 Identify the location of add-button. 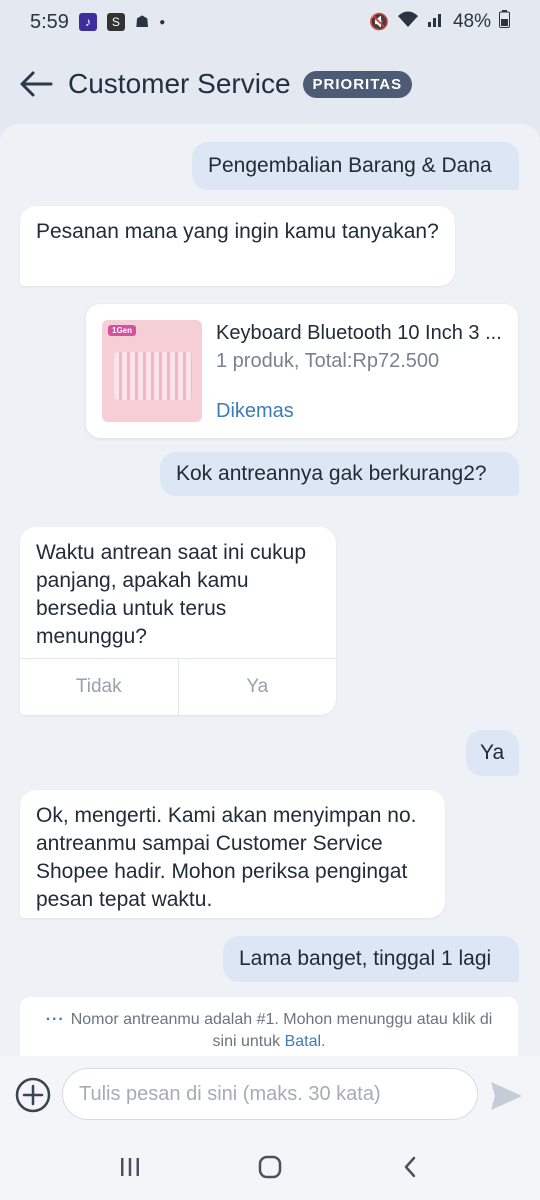
(33, 1095).